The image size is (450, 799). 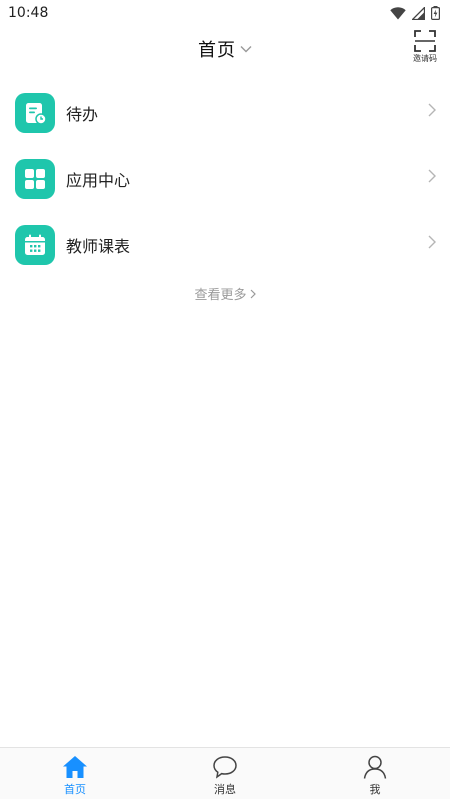 What do you see at coordinates (435, 13) in the screenshot?
I see `battery-icon` at bounding box center [435, 13].